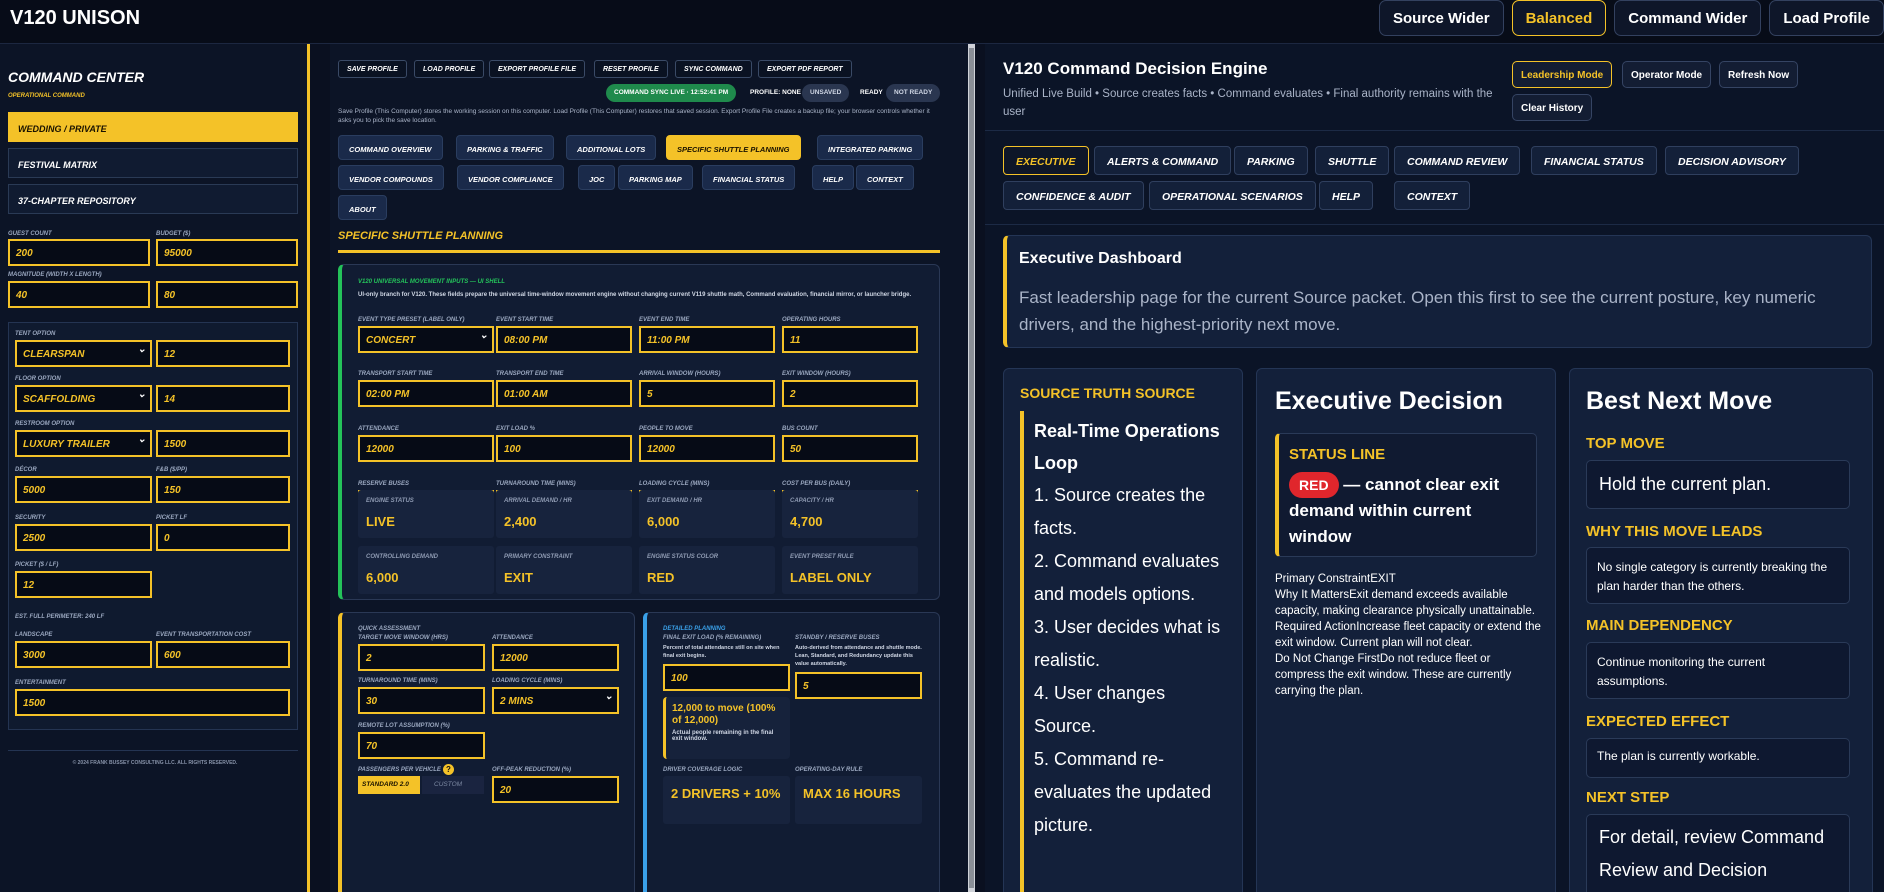 Image resolution: width=1884 pixels, height=892 pixels. I want to click on picket-input: 0, so click(223, 537).